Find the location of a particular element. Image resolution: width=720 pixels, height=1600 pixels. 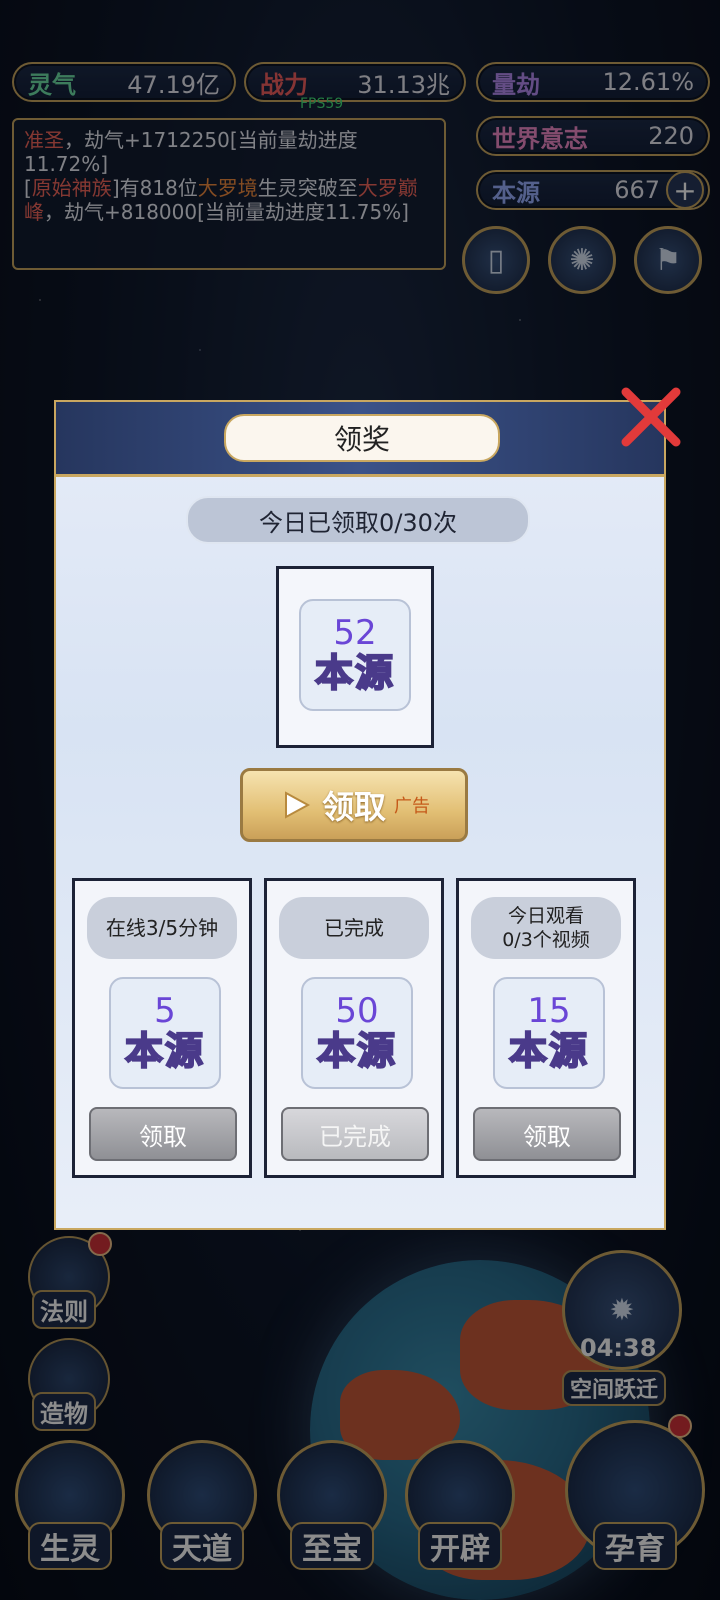

claim-video-button: 领取 is located at coordinates (547, 1134).